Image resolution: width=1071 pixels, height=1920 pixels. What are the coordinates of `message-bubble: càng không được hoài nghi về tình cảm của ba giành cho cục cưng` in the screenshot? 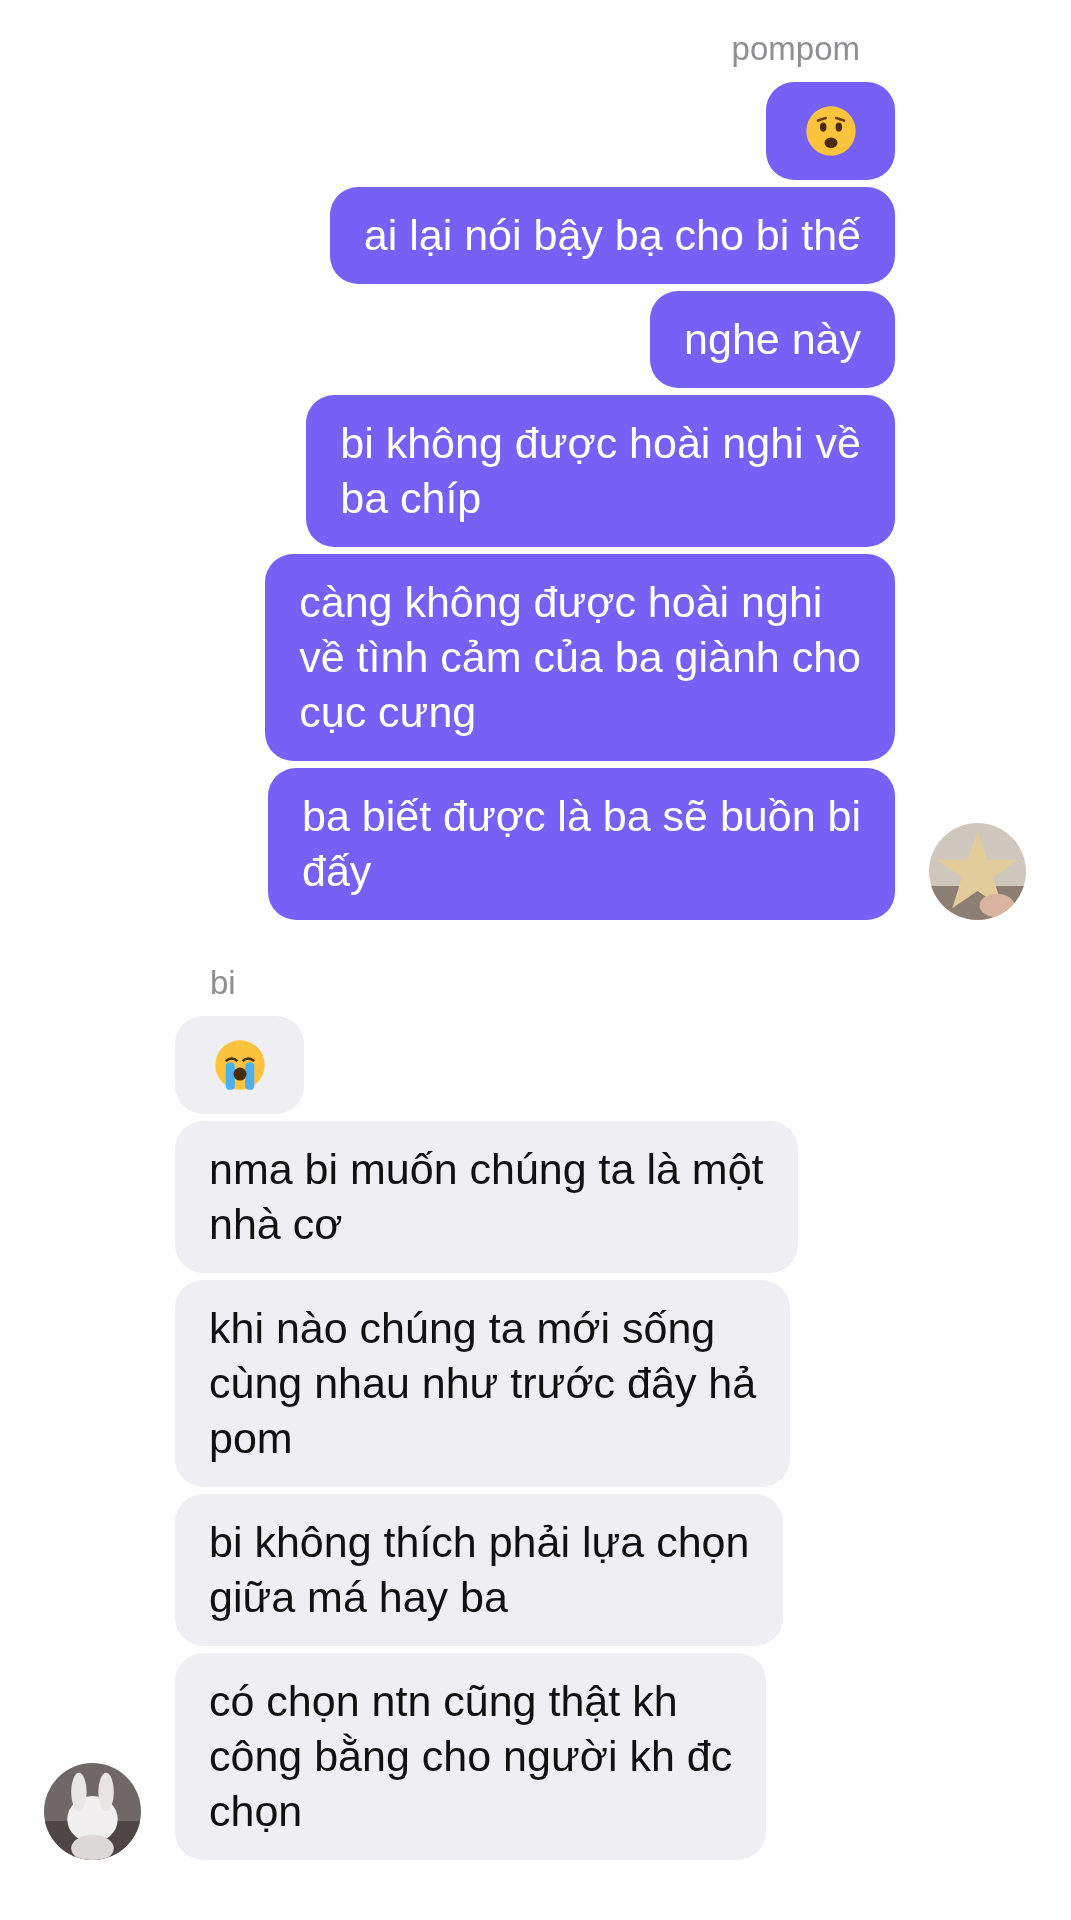 It's located at (580, 657).